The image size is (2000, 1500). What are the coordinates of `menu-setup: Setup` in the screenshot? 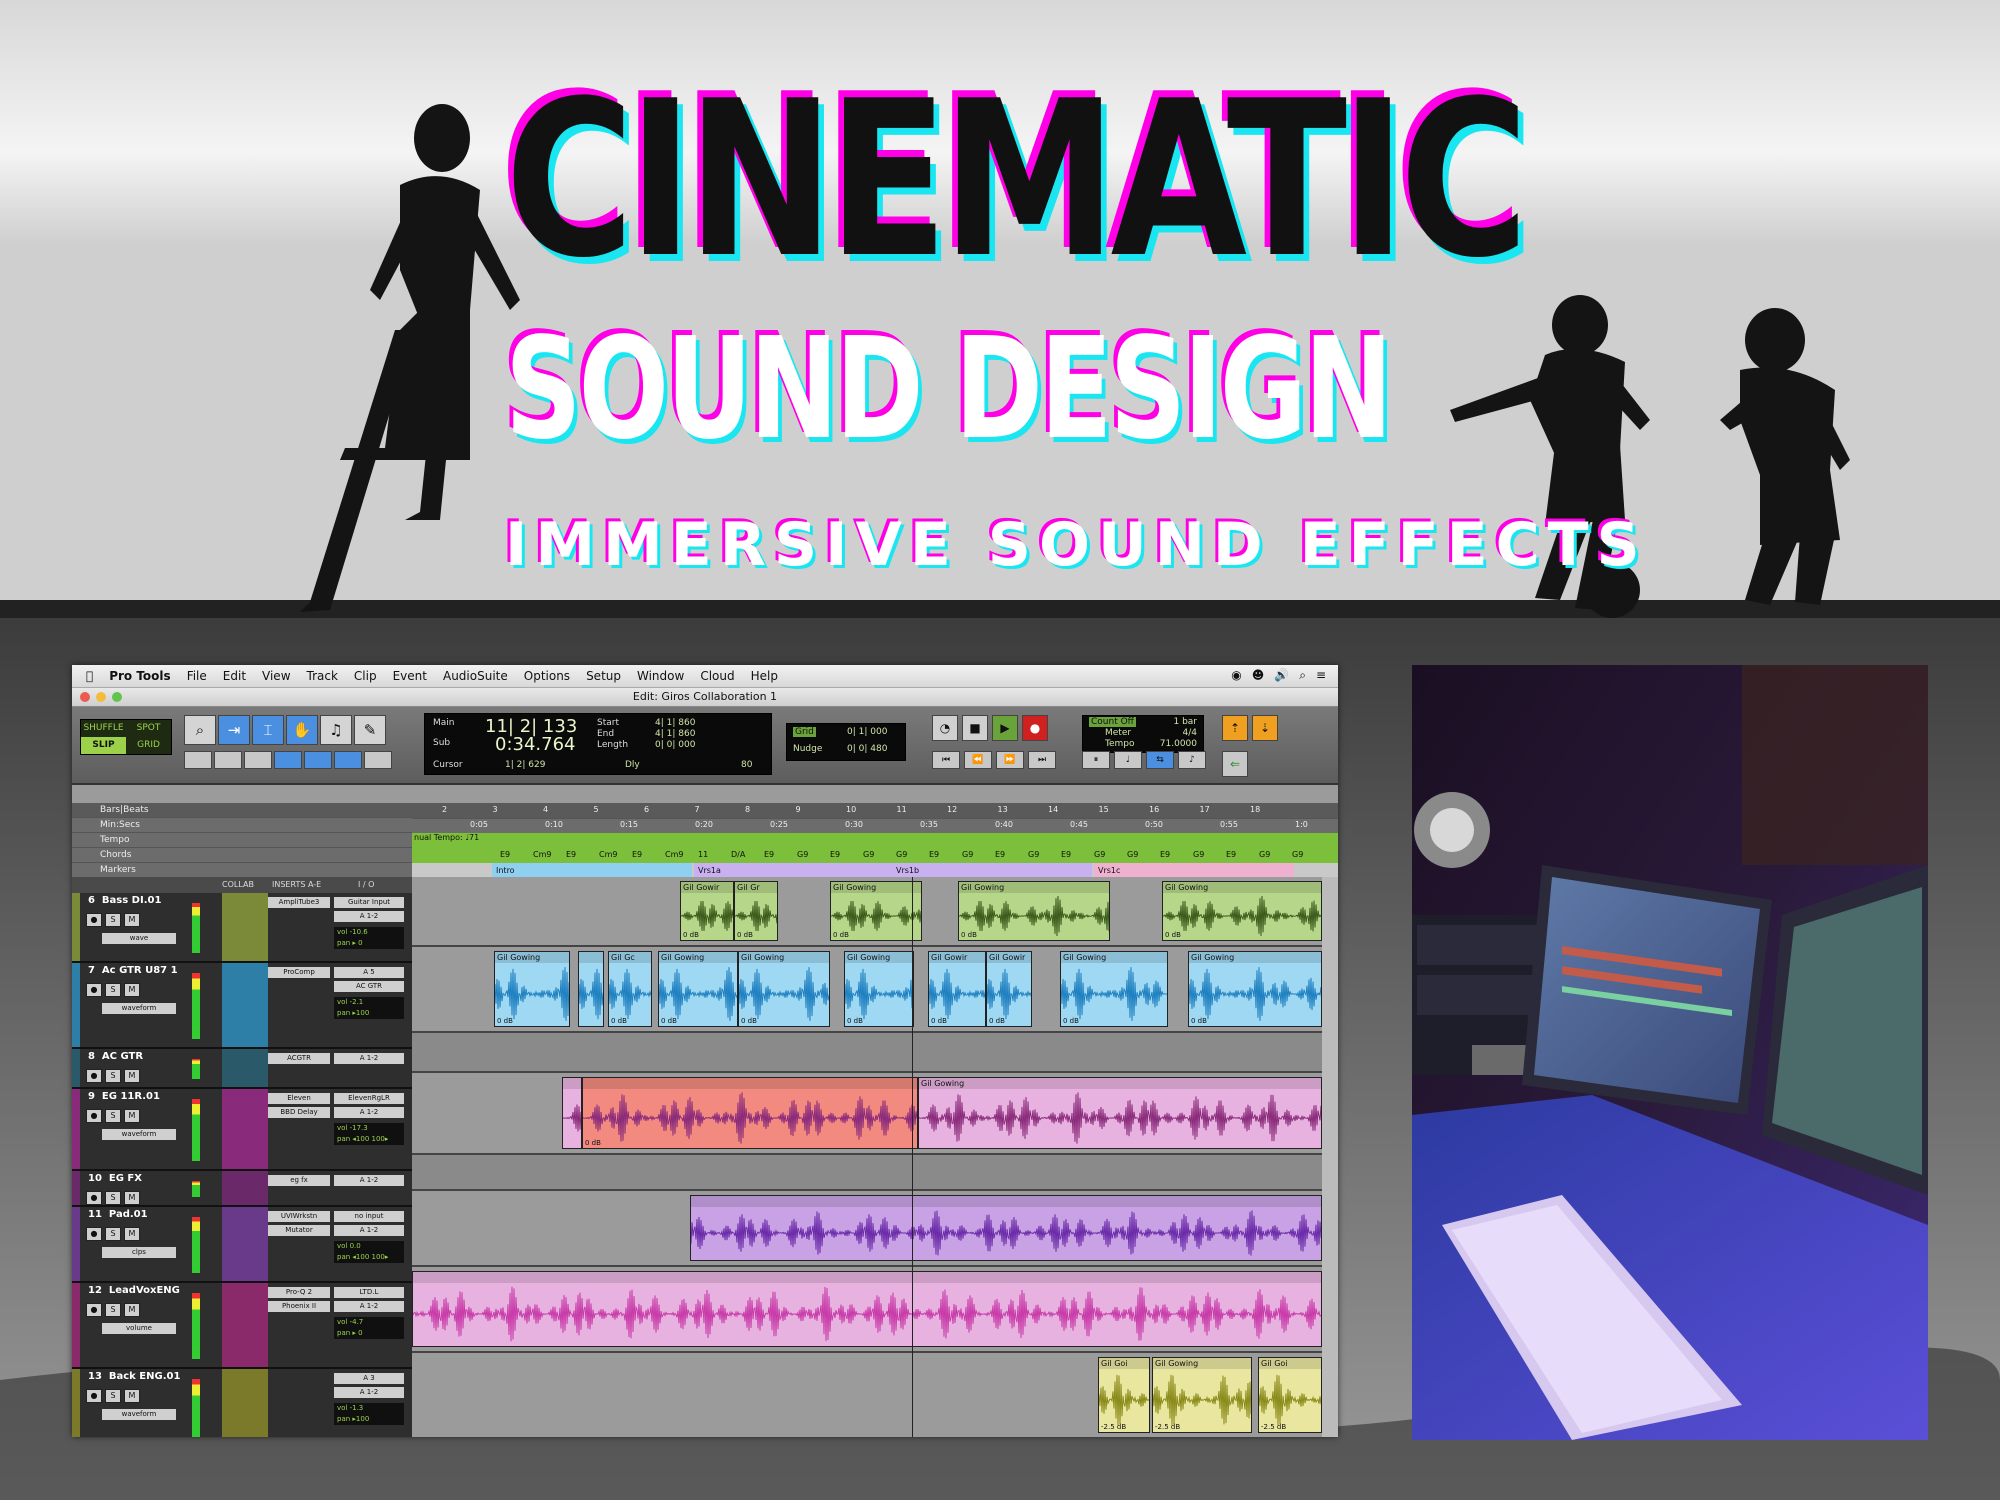 It's located at (603, 676).